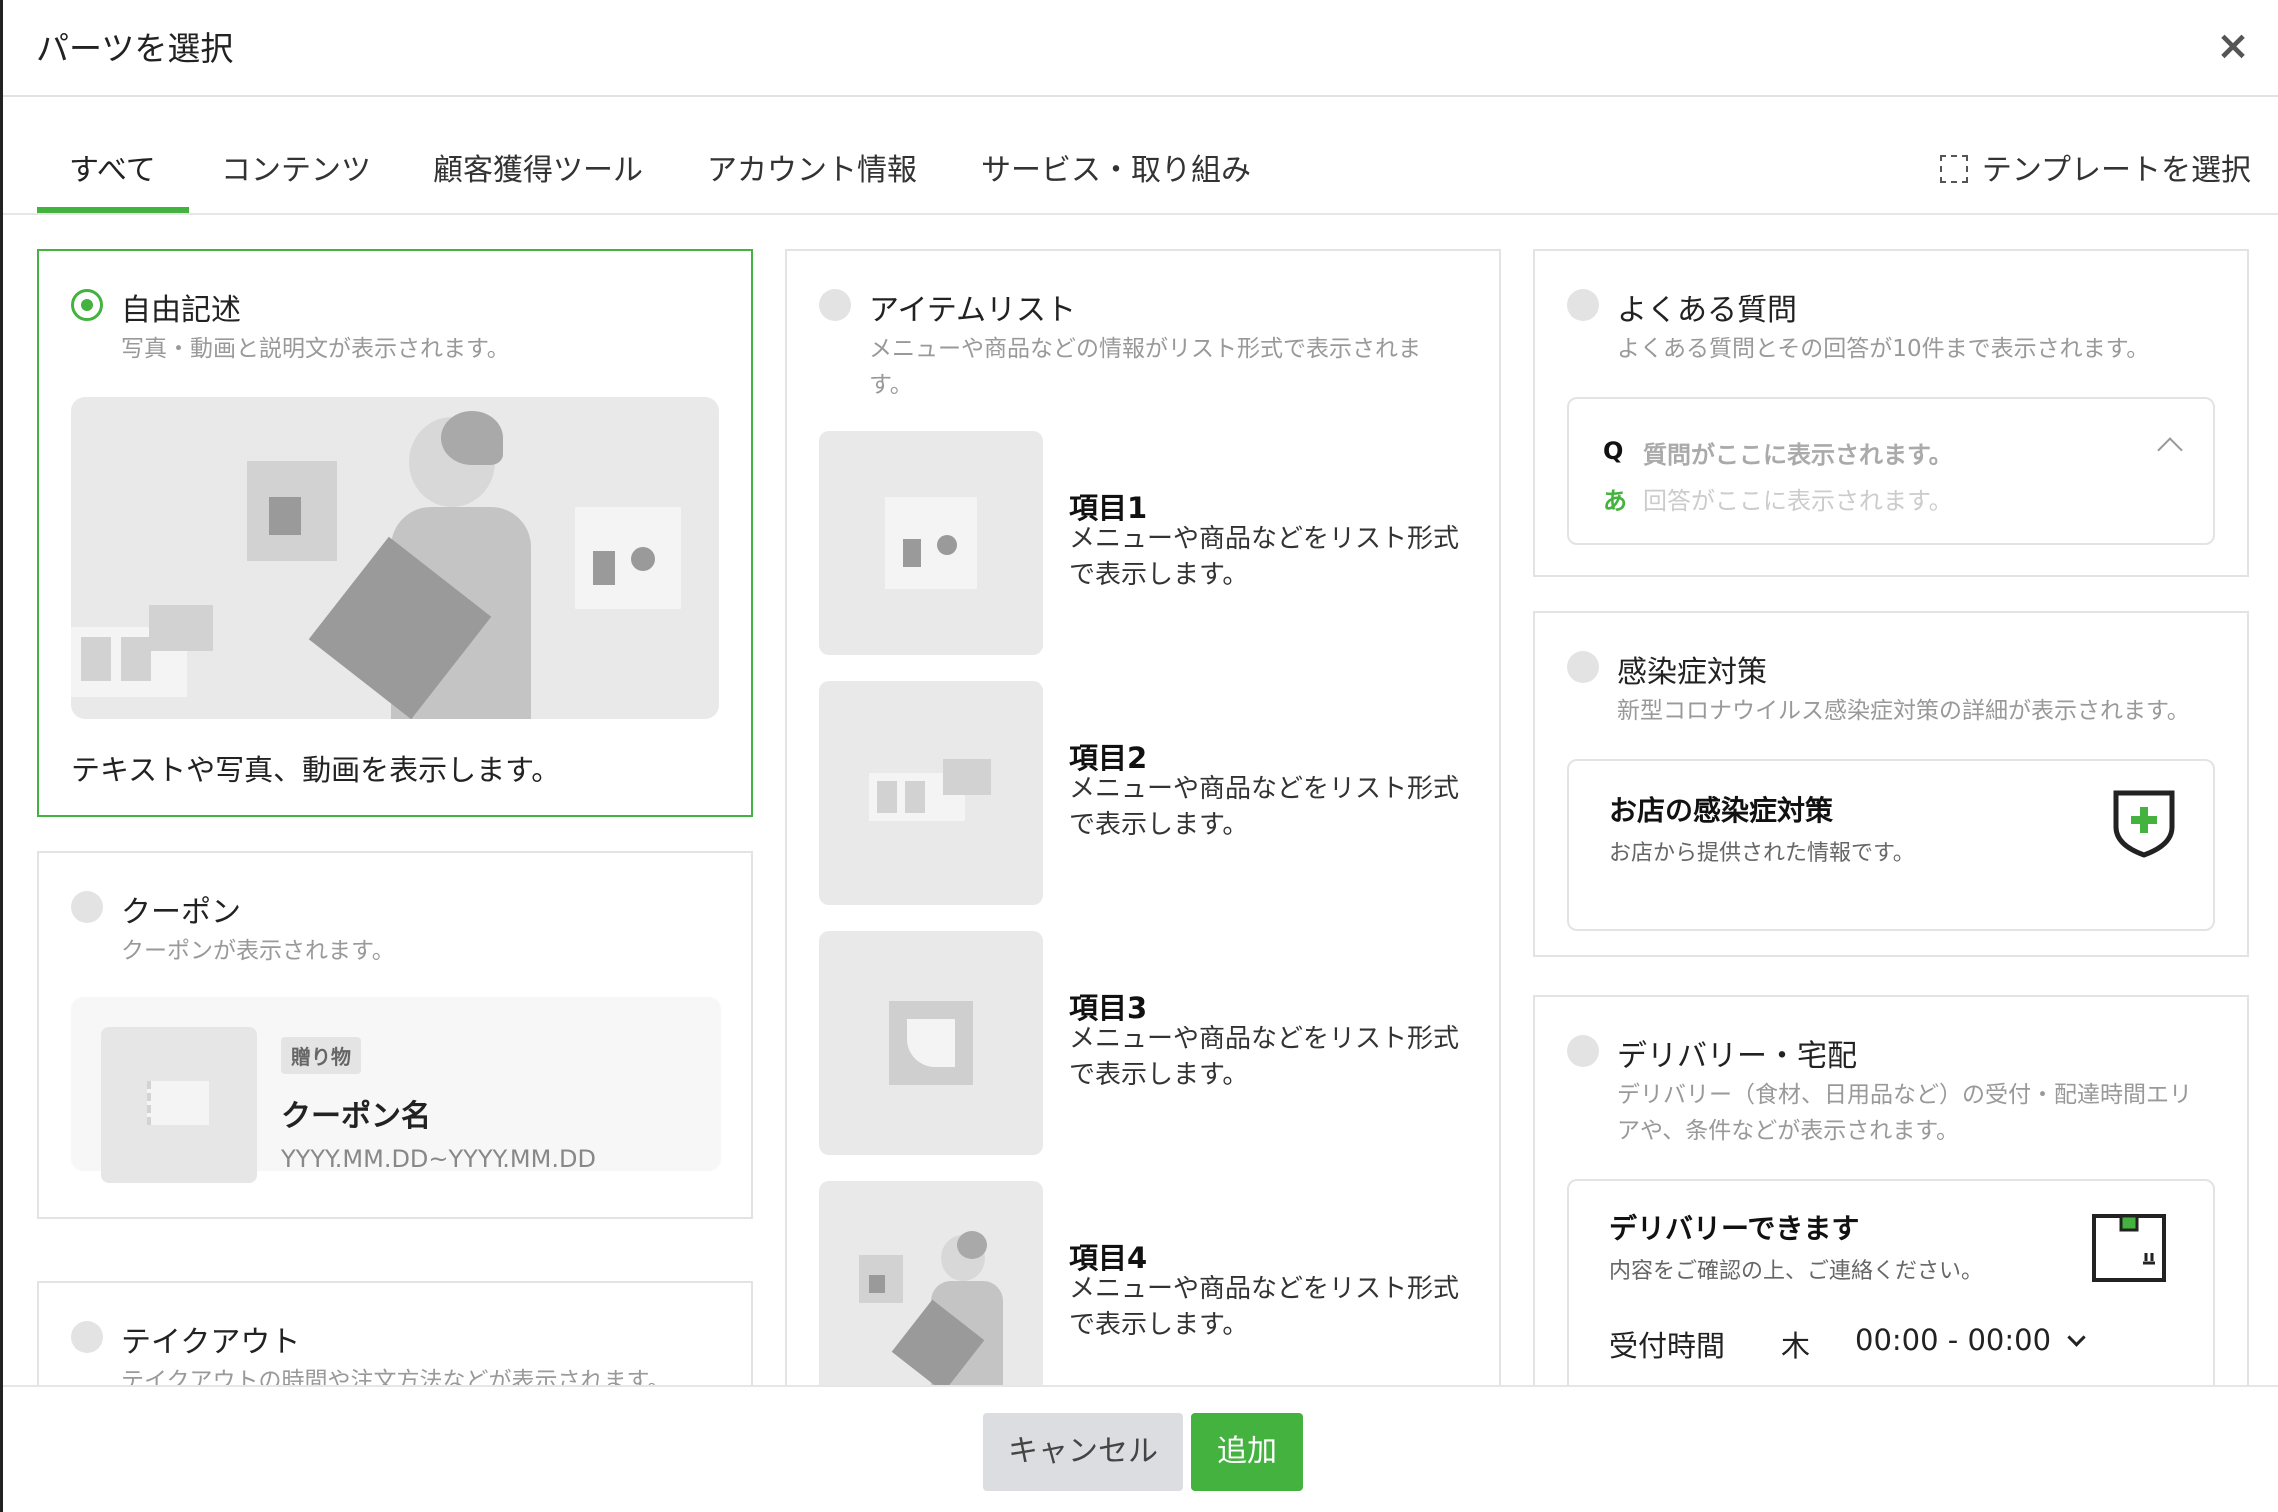 The image size is (2278, 1512). What do you see at coordinates (315, 349) in the screenshot?
I see `card-description: 写真・動画と説明文が表示されます。` at bounding box center [315, 349].